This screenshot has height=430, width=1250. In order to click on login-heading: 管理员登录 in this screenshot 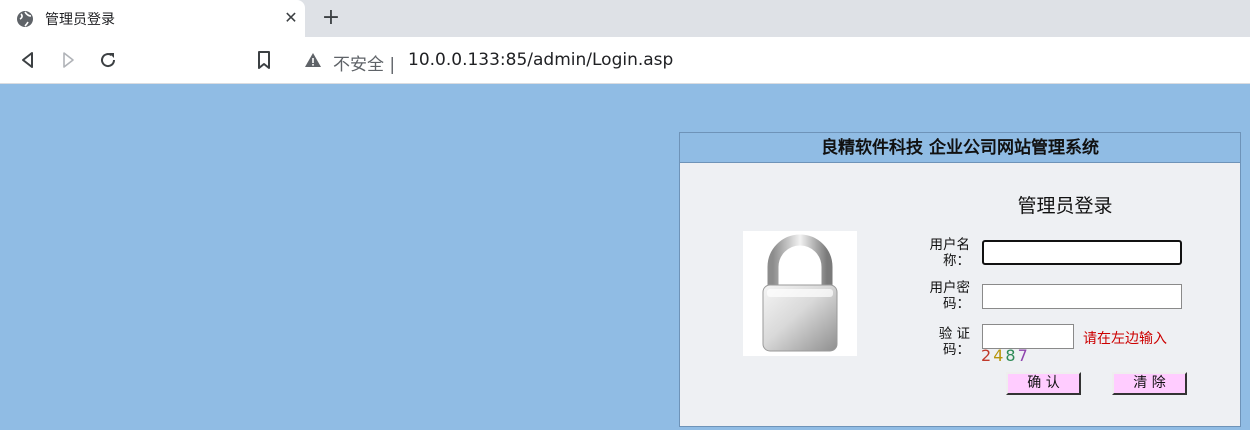, I will do `click(1065, 206)`.